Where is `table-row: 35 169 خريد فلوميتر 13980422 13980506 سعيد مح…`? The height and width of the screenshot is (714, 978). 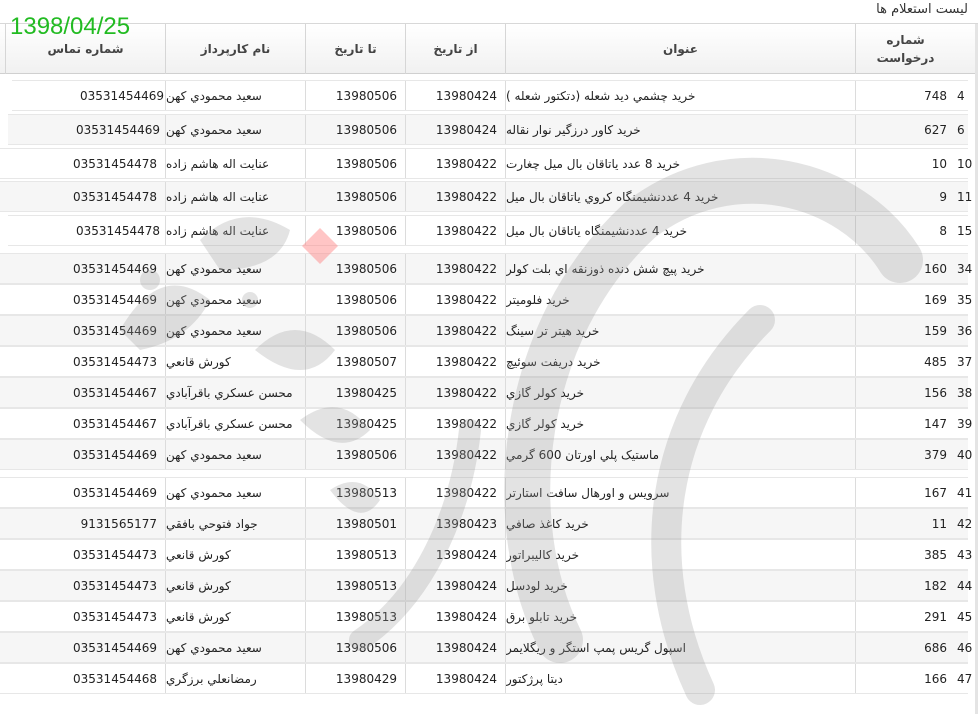
table-row: 35 169 خريد فلوميتر 13980422 13980506 سعيد مح… is located at coordinates (486, 299).